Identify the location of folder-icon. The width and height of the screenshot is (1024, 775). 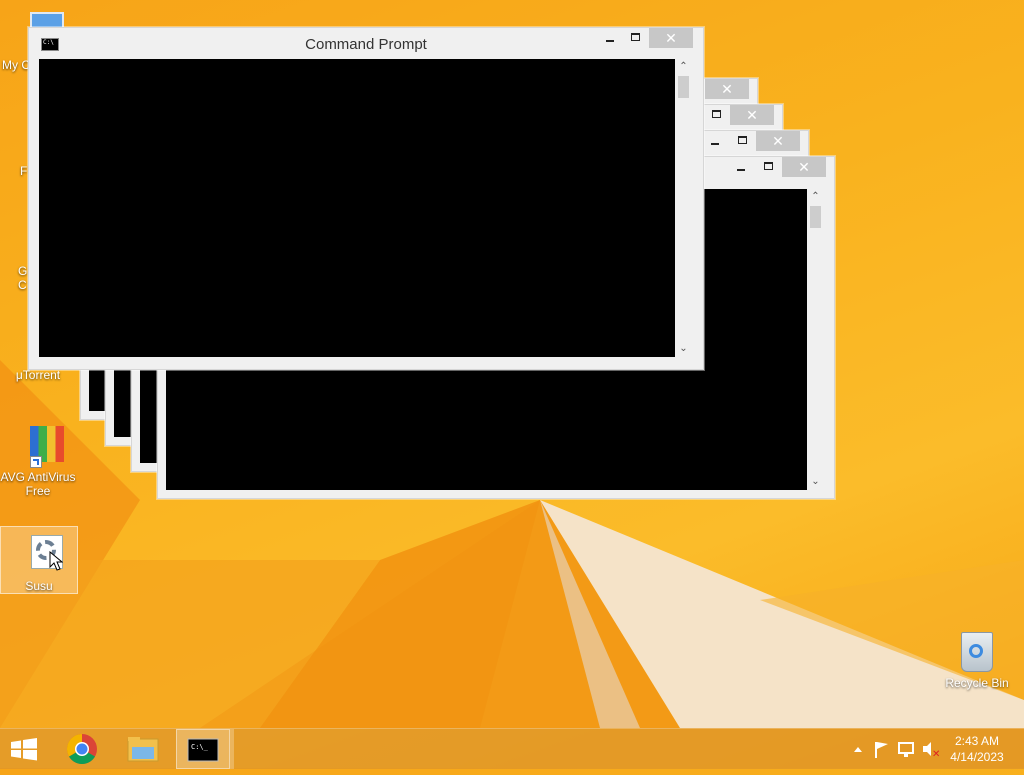
(143, 749).